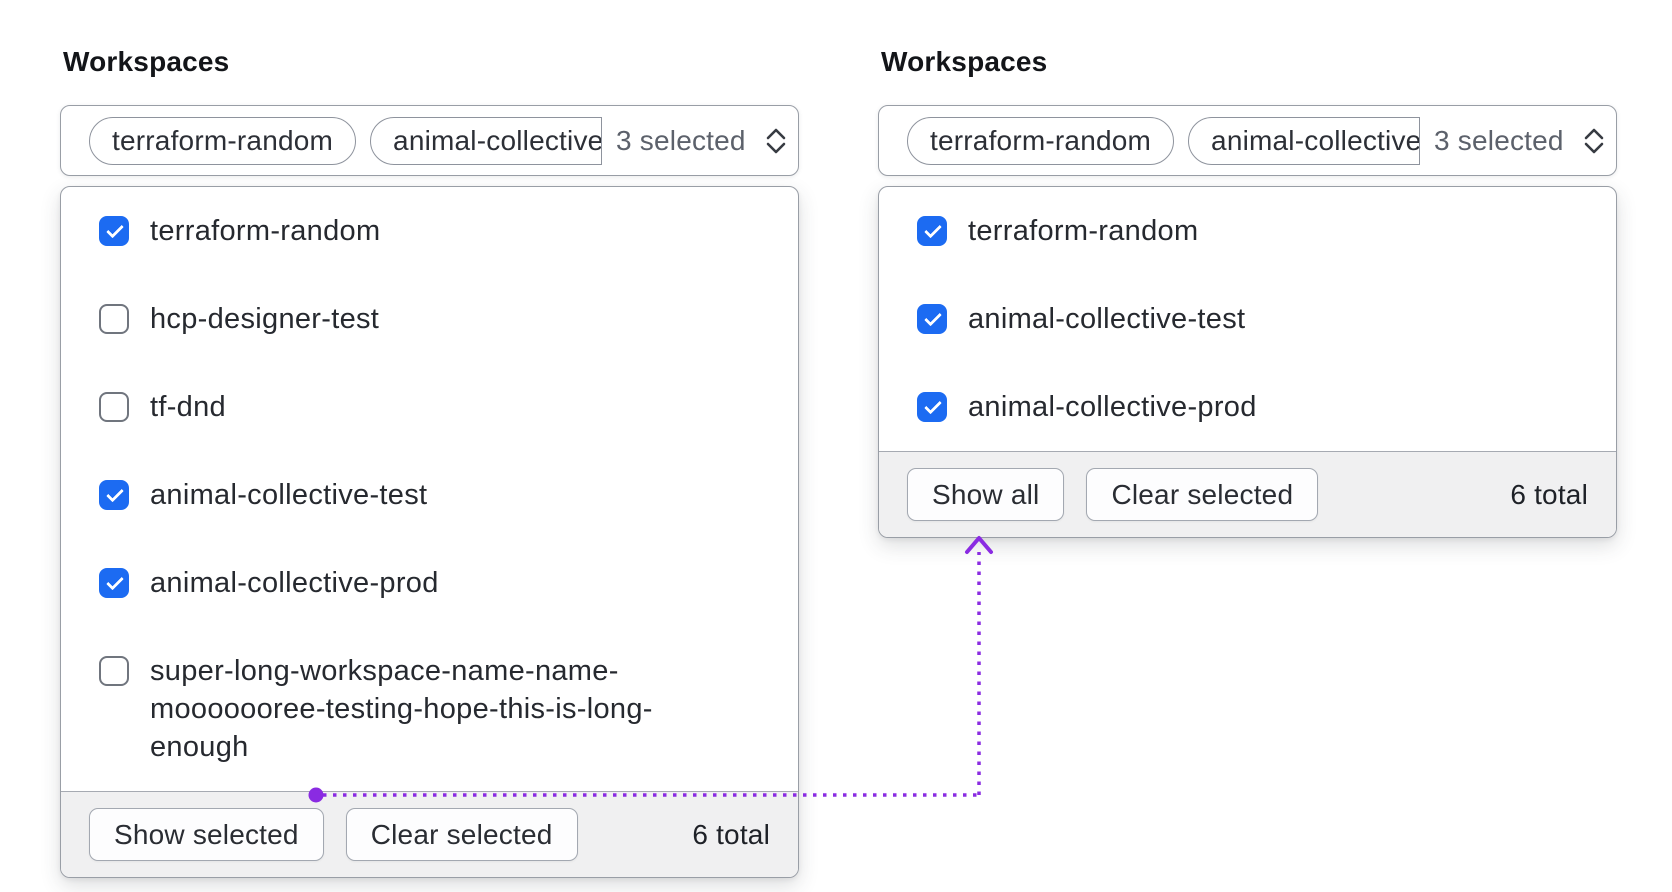  Describe the element at coordinates (986, 494) in the screenshot. I see `show-all-button: Show all` at that location.